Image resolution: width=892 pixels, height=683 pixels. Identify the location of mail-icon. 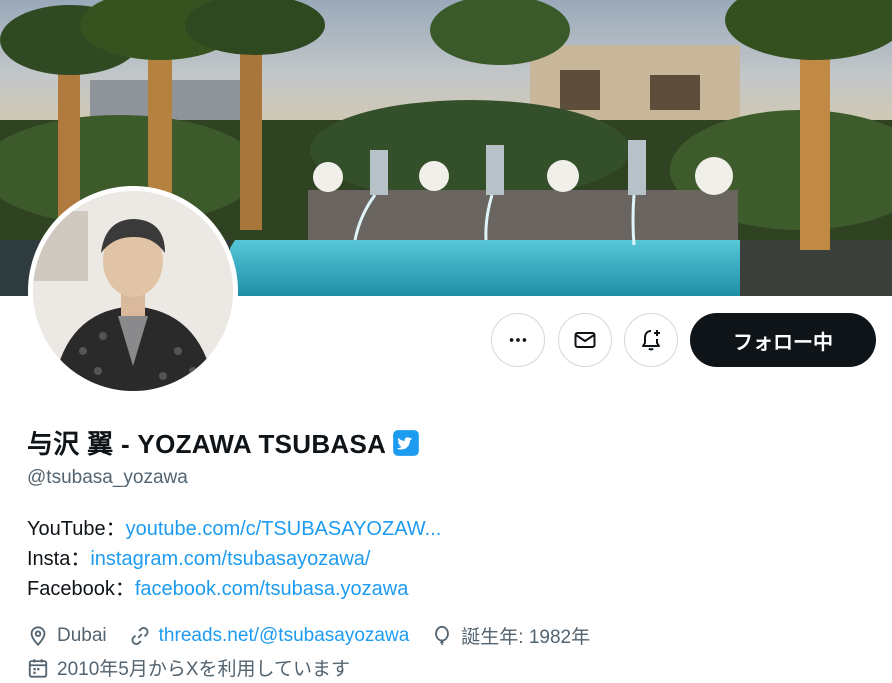
(585, 340).